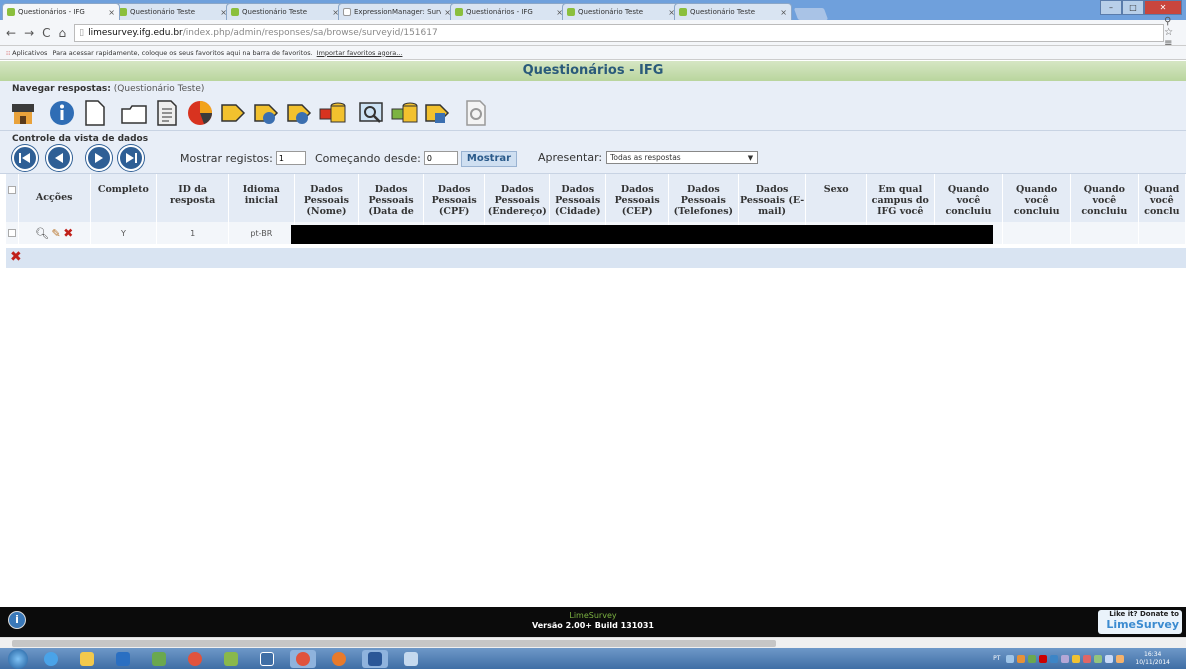 The image size is (1186, 669). What do you see at coordinates (54, 198) in the screenshot?
I see `column-header: Acções` at bounding box center [54, 198].